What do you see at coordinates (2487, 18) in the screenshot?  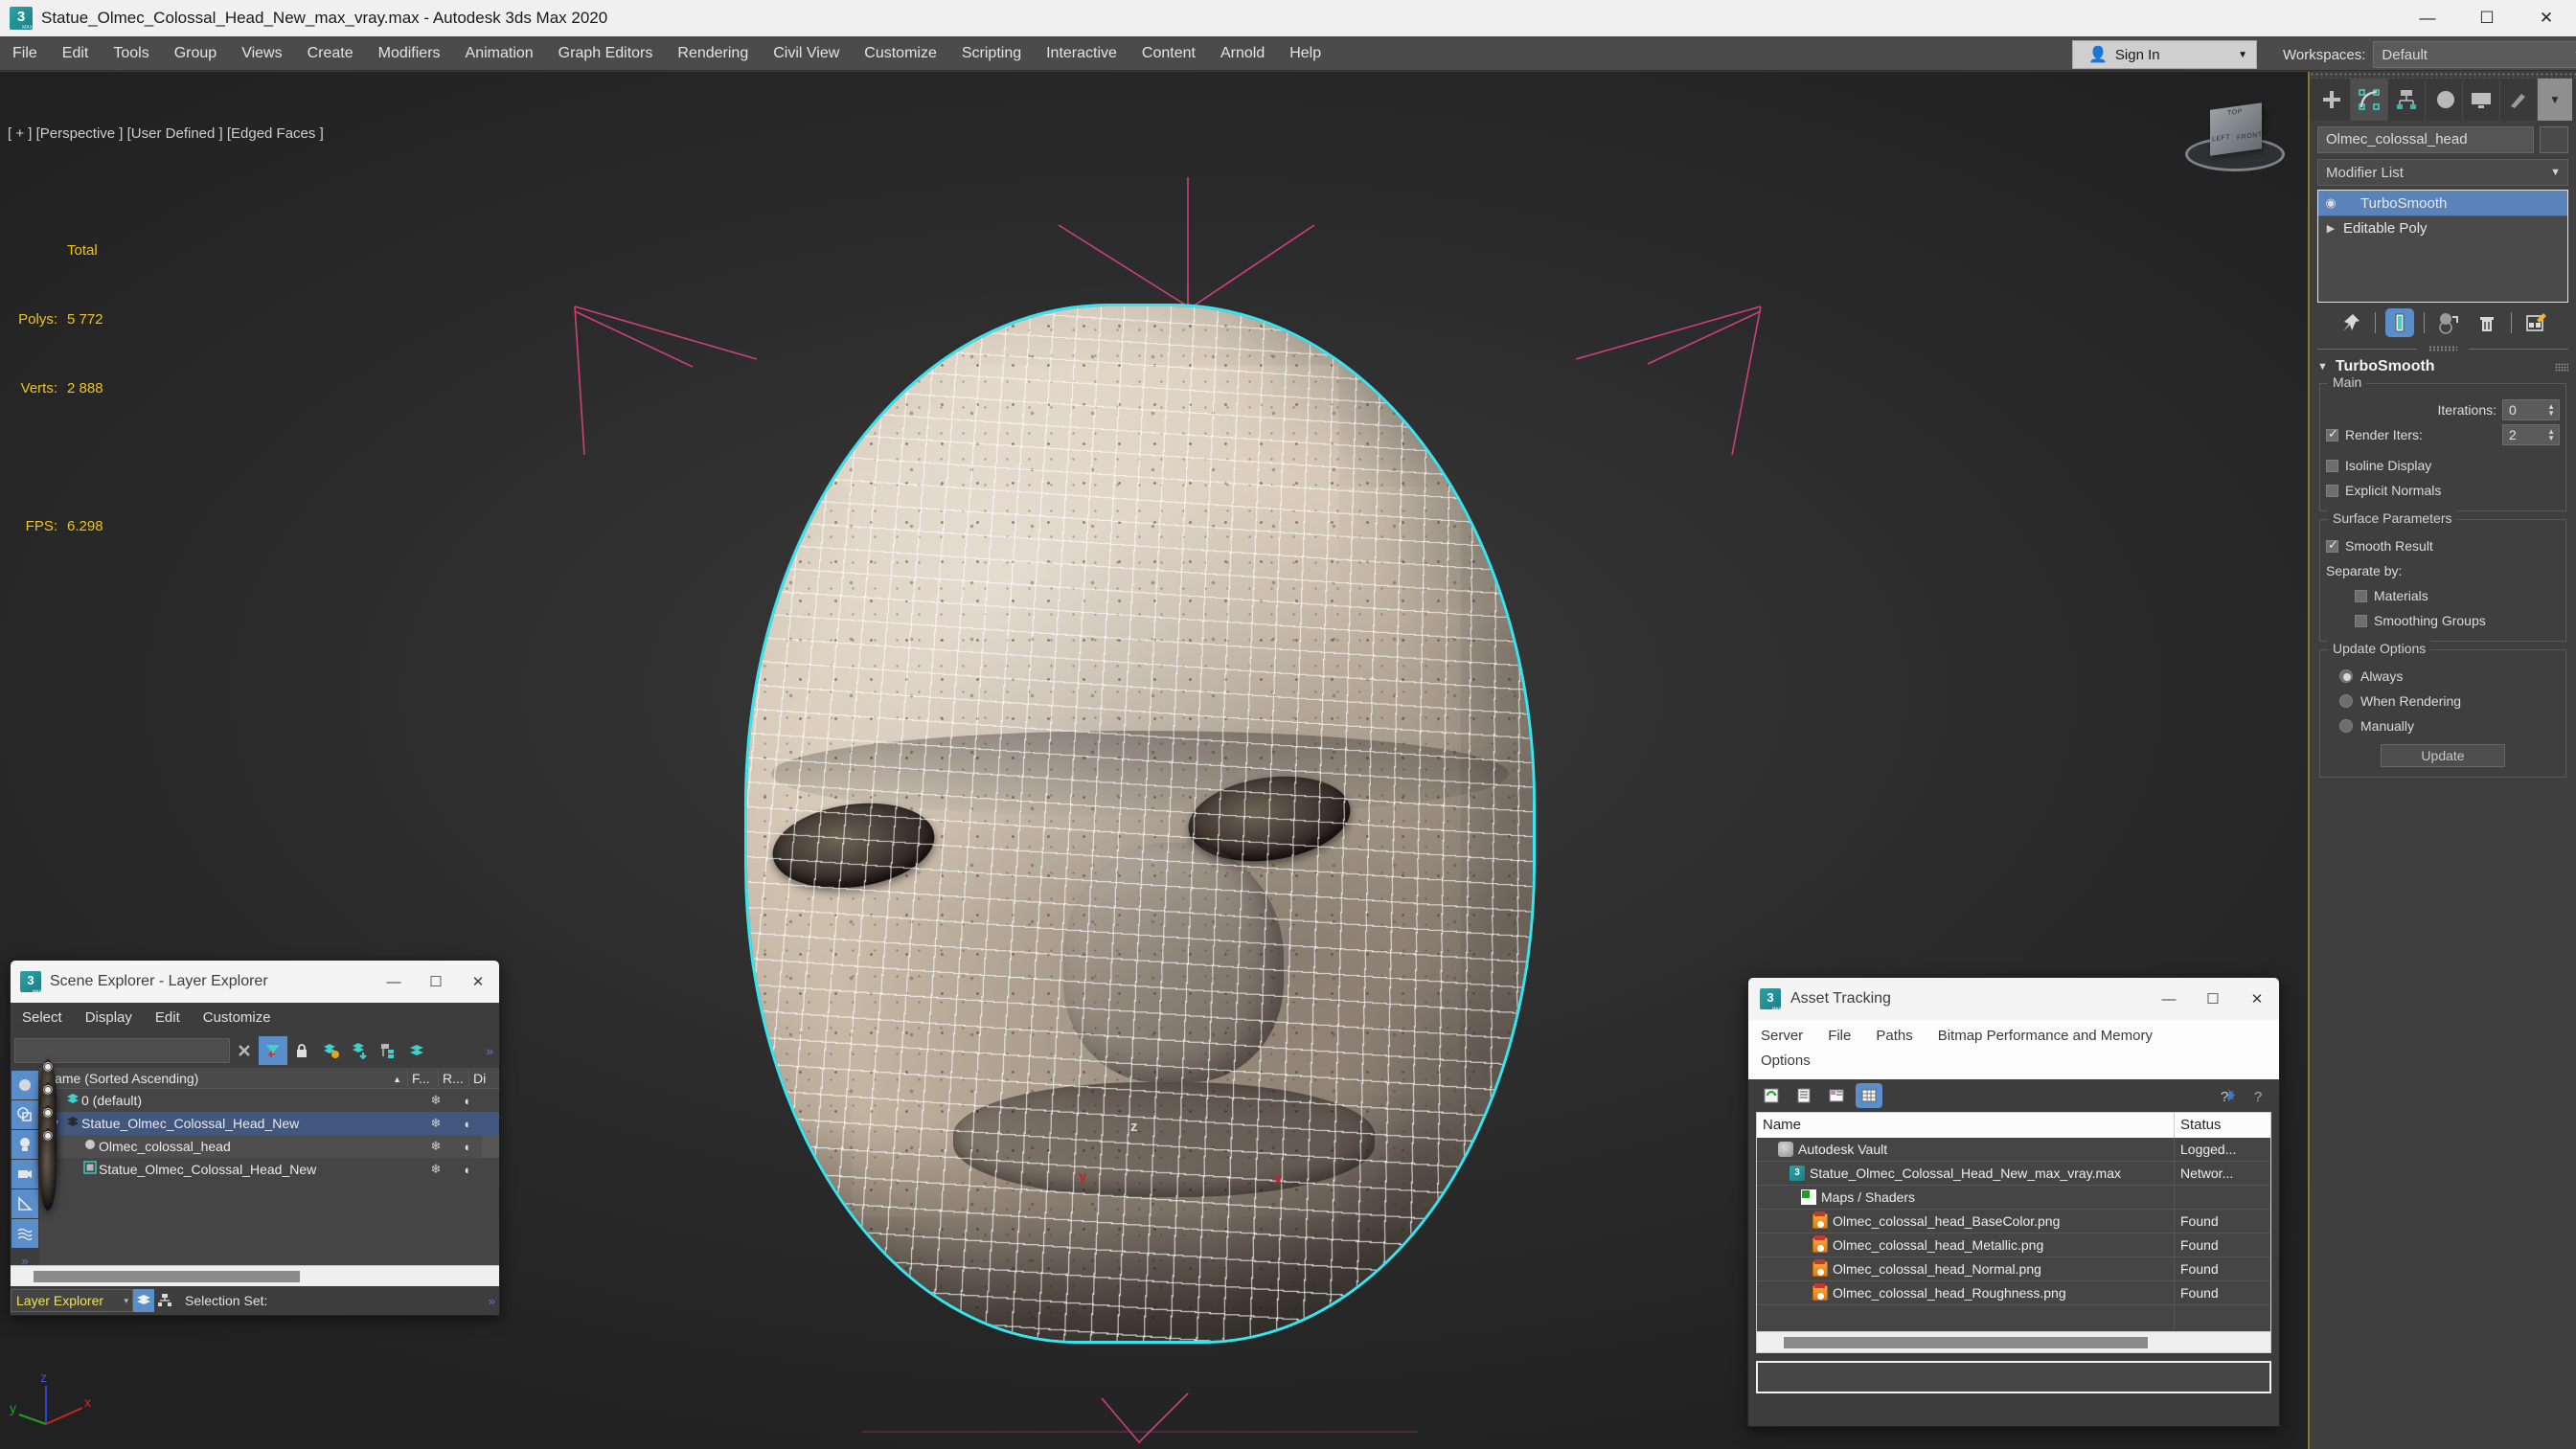 I see `maximize-button: ☐` at bounding box center [2487, 18].